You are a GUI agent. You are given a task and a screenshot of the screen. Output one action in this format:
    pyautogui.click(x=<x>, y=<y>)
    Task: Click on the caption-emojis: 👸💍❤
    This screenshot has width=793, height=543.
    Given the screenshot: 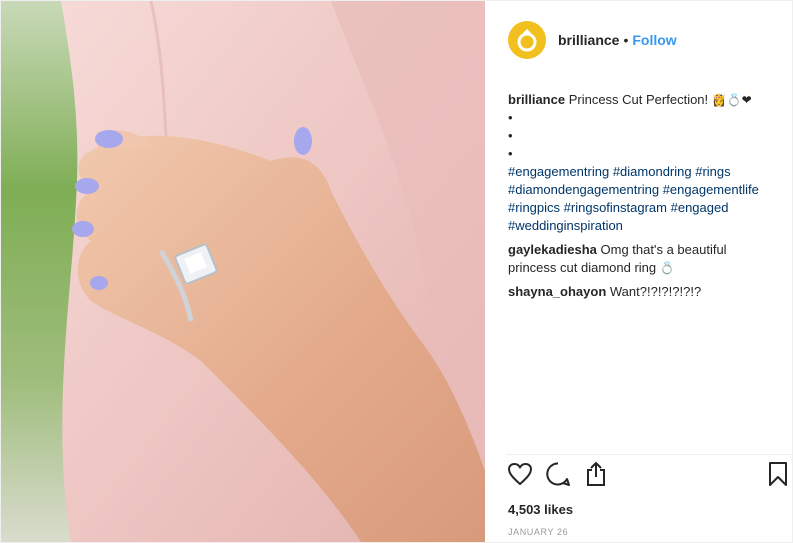 What is the action you would take?
    pyautogui.click(x=731, y=100)
    